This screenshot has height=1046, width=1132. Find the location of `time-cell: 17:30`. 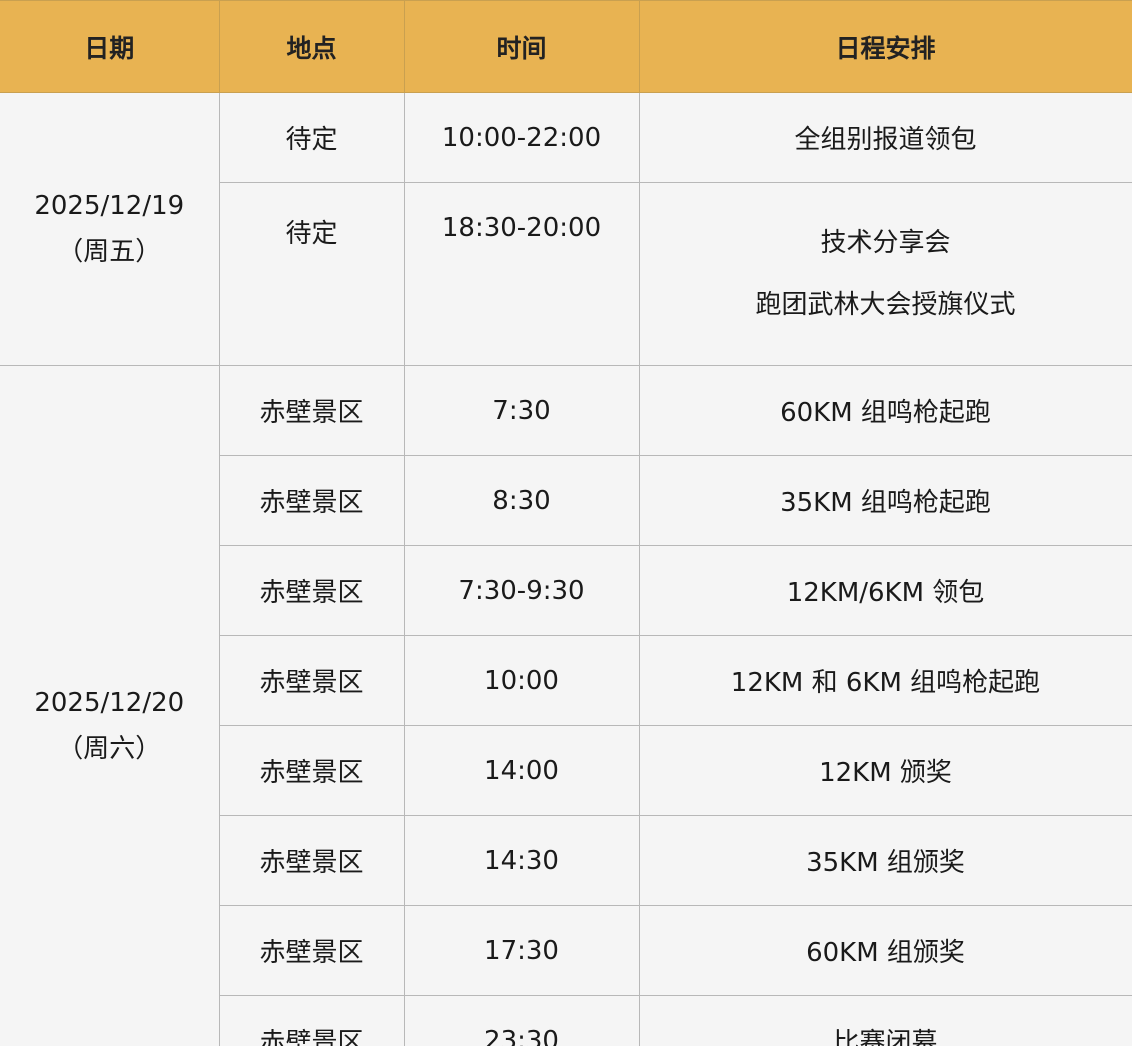

time-cell: 17:30 is located at coordinates (521, 950).